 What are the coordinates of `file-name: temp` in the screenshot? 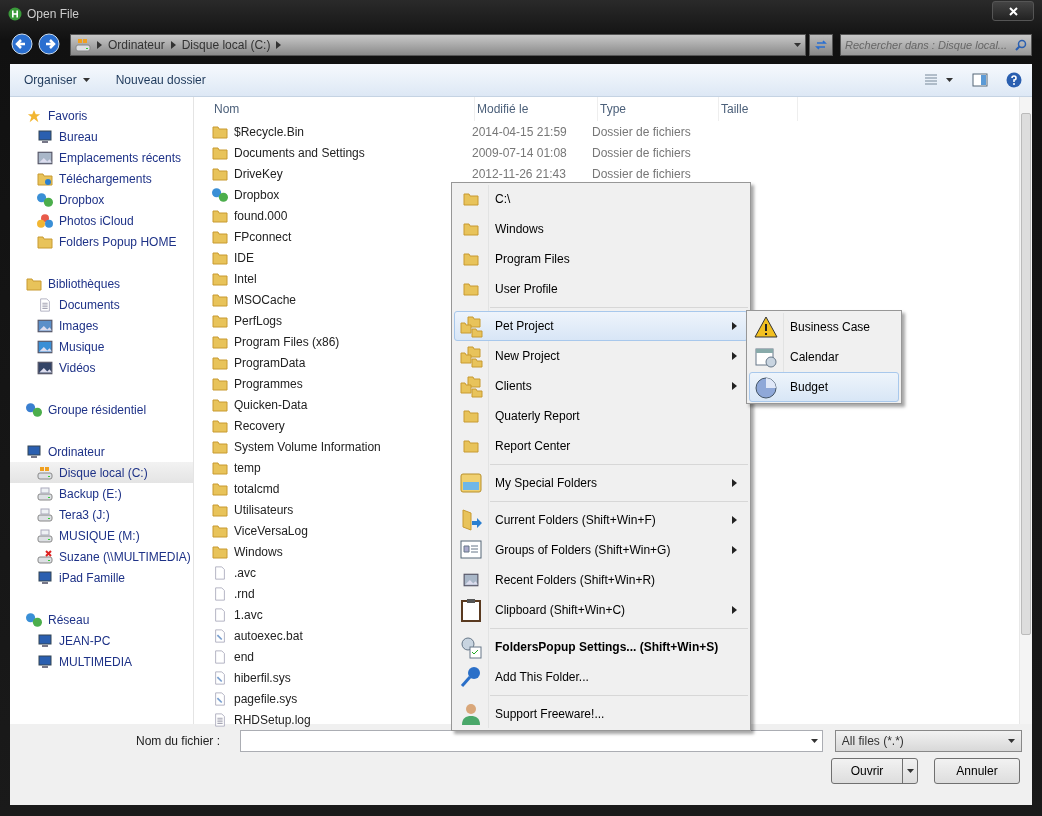 It's located at (247, 467).